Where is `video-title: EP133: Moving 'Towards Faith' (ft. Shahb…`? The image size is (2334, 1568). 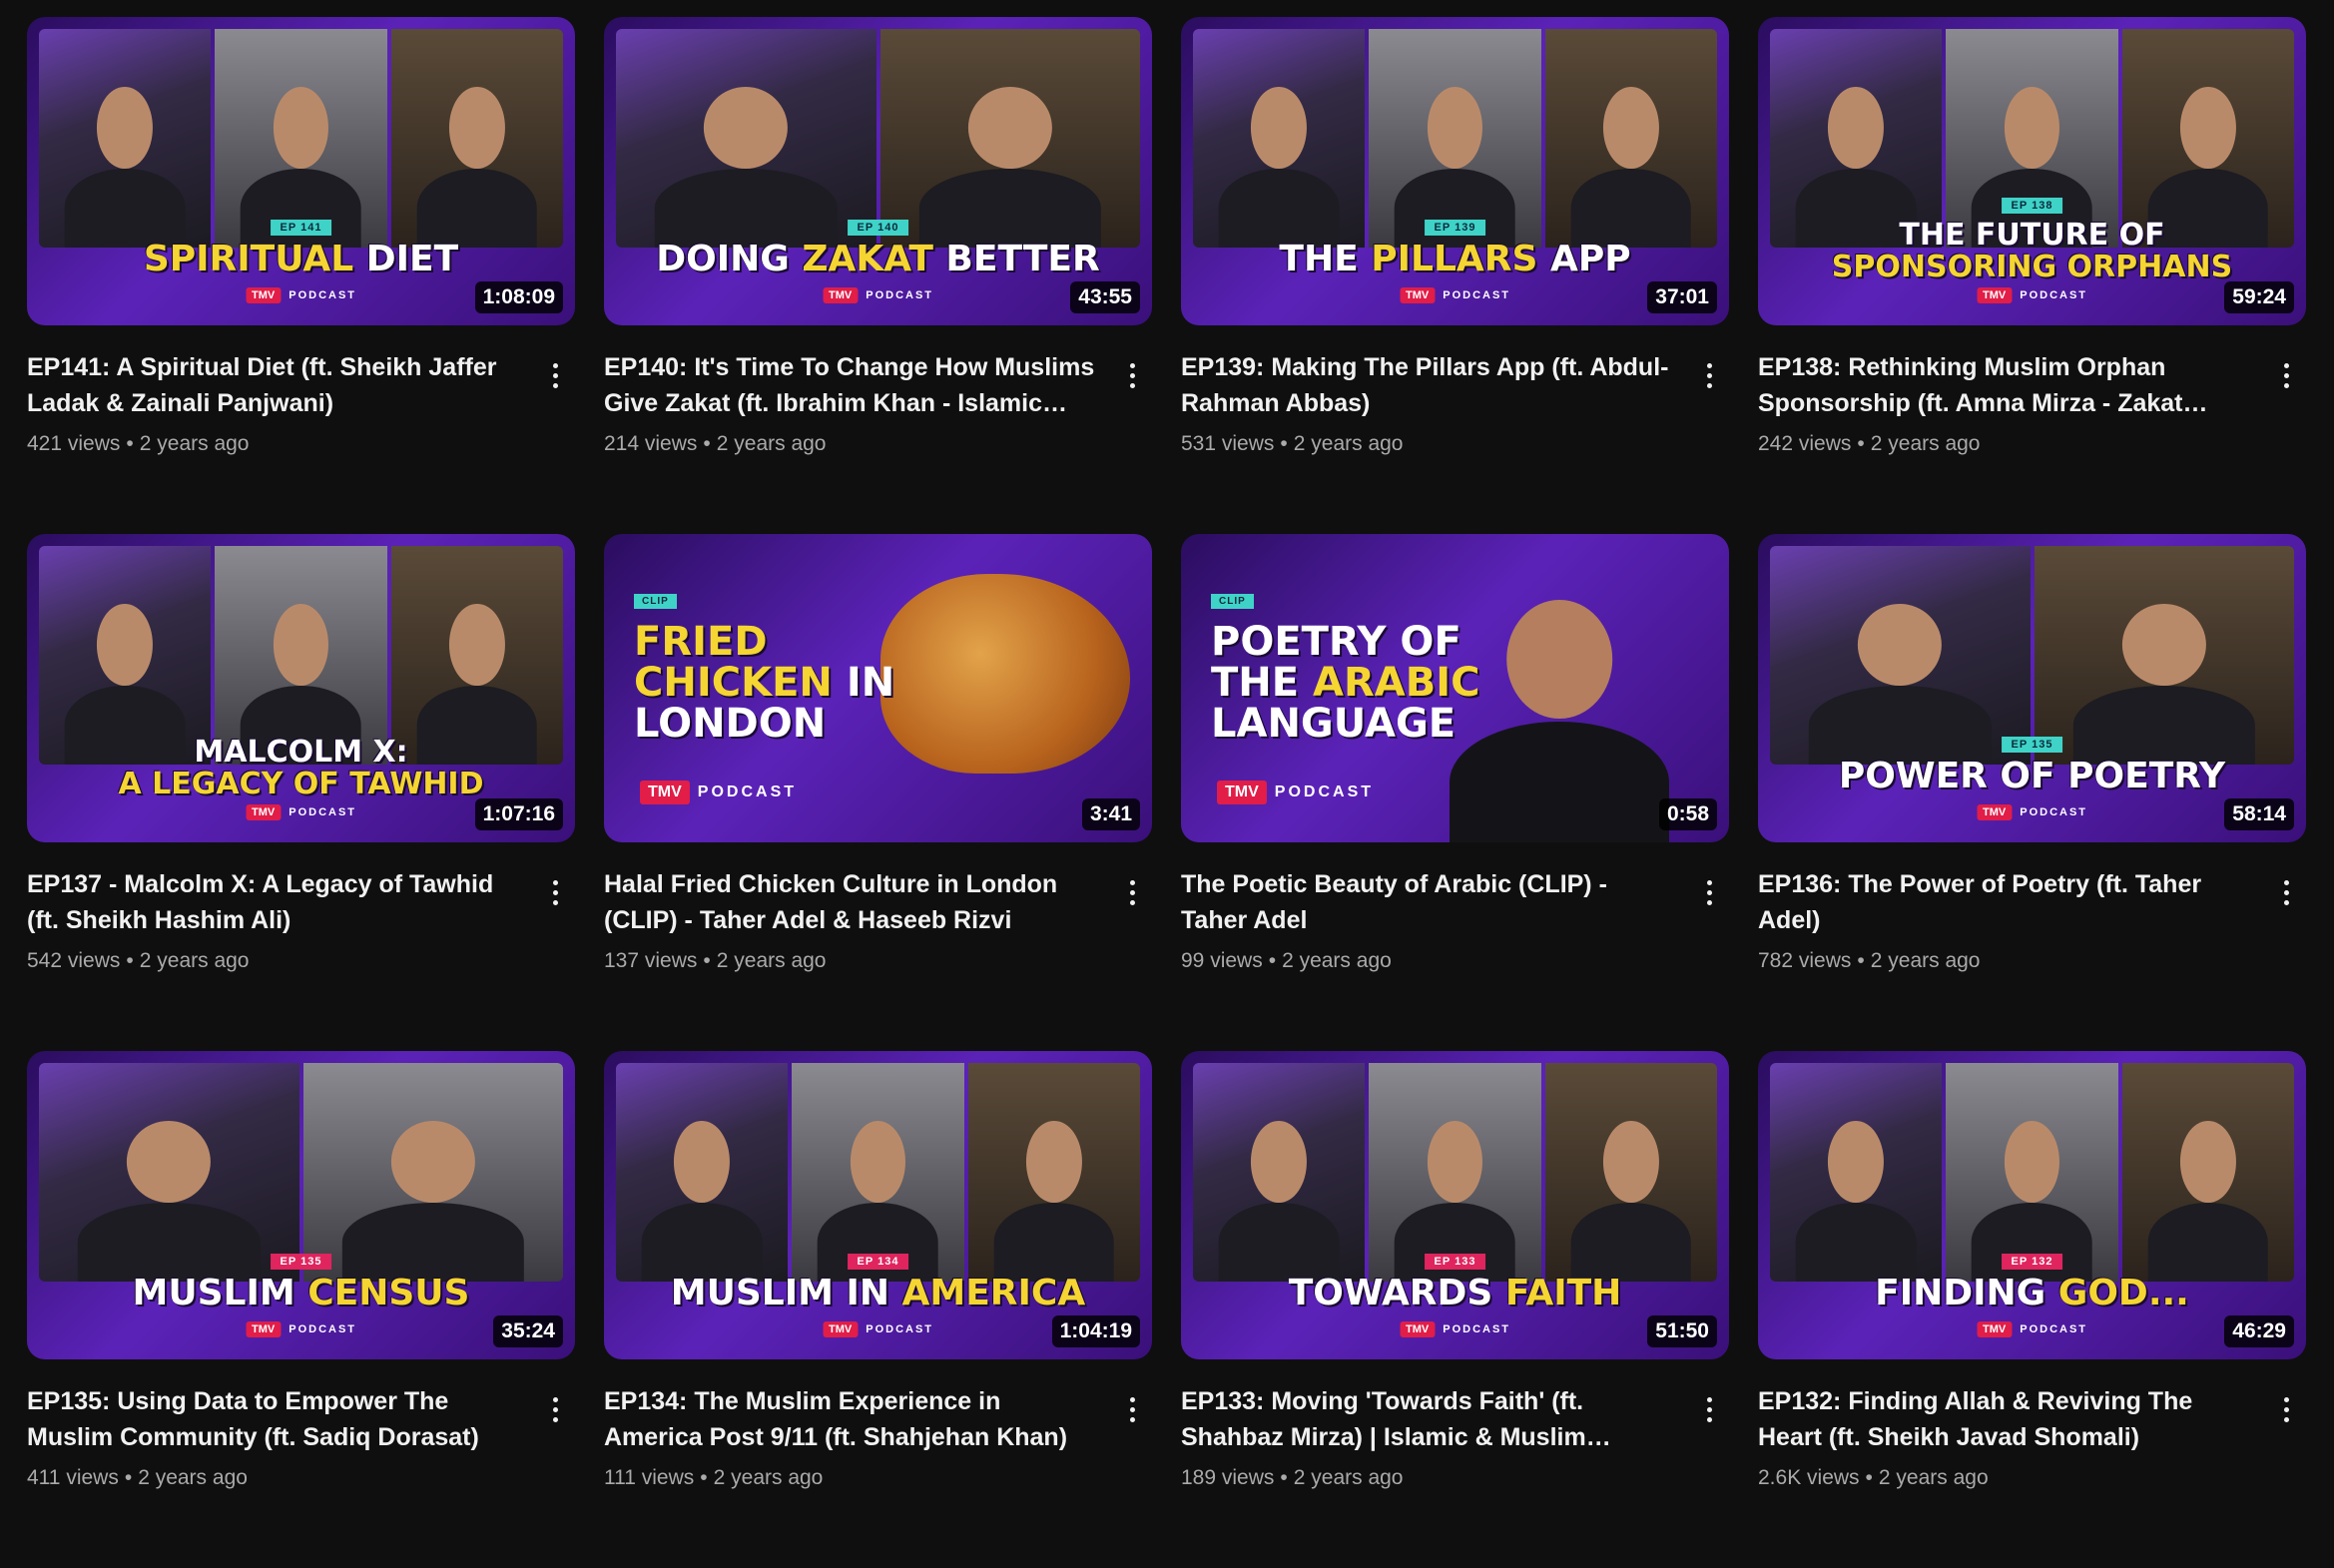 video-title: EP133: Moving 'Towards Faith' (ft. Shahb… is located at coordinates (1427, 1419).